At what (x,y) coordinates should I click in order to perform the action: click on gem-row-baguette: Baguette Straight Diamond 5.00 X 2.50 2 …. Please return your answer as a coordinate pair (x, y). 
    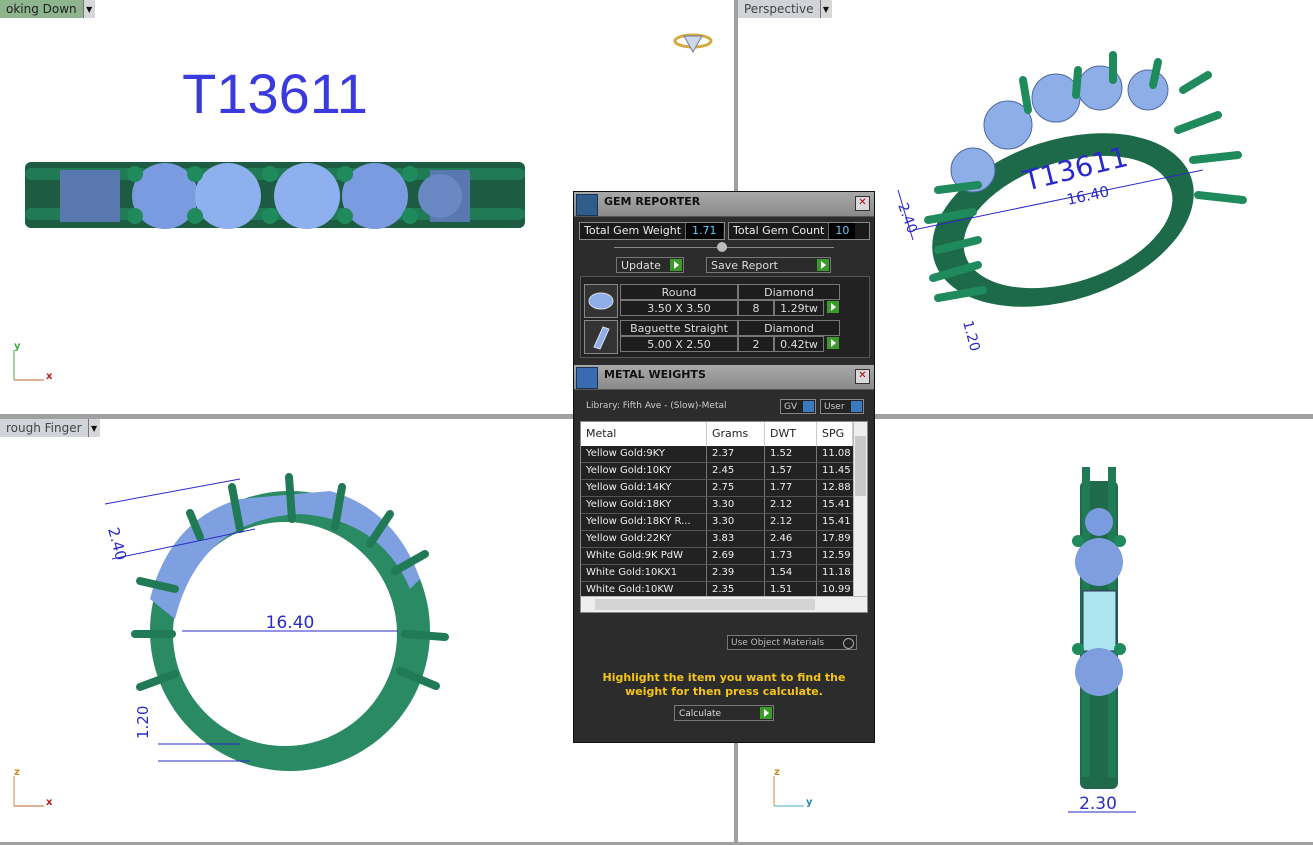
    Looking at the image, I should click on (712, 337).